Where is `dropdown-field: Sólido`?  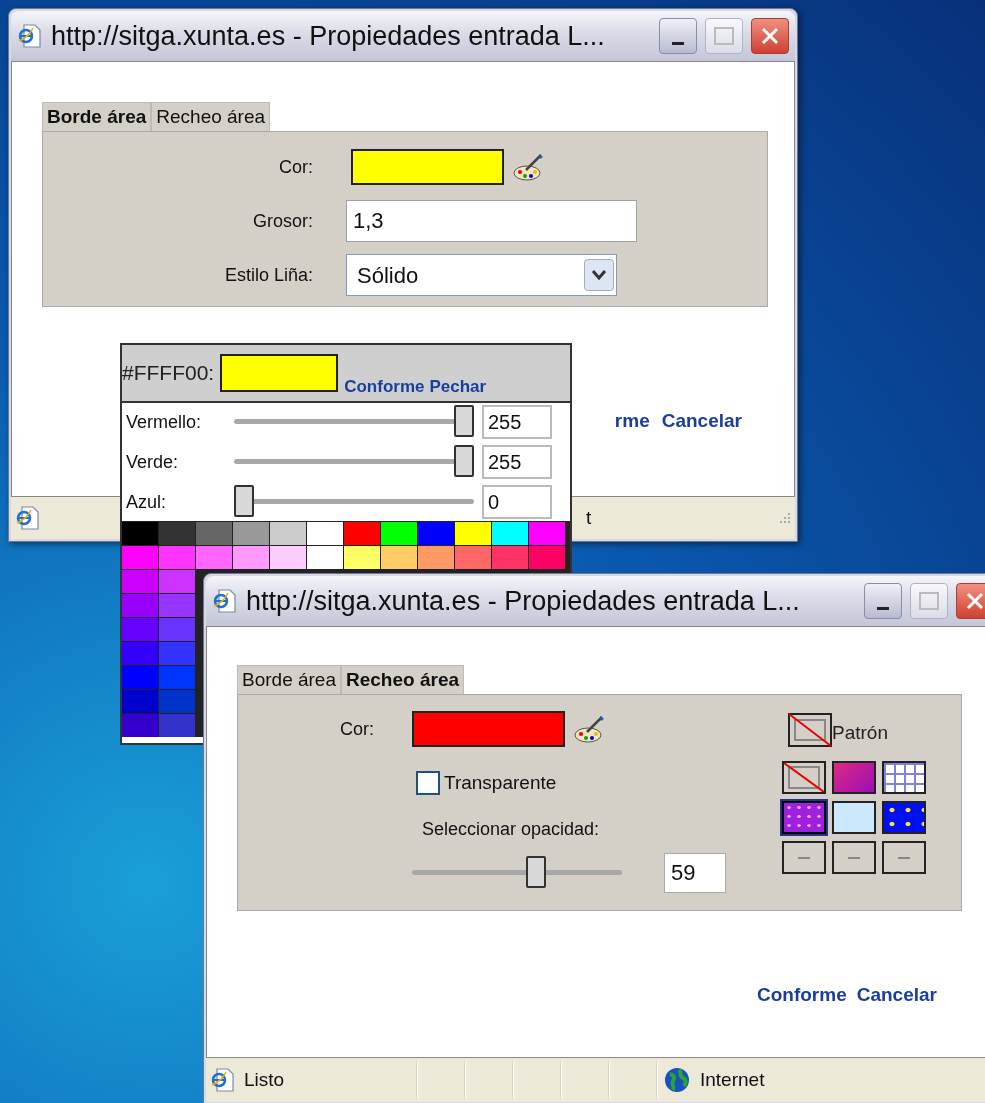 dropdown-field: Sólido is located at coordinates (481, 275).